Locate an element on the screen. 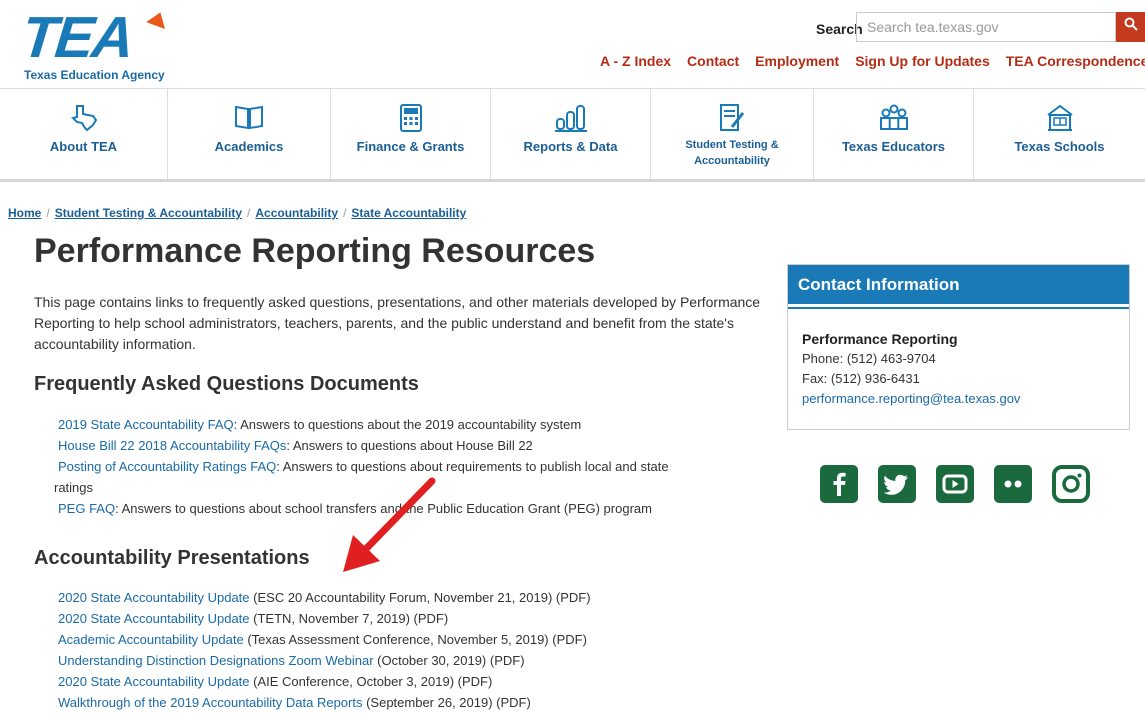  breadcrumb-accountability: Accountability is located at coordinates (296, 213).